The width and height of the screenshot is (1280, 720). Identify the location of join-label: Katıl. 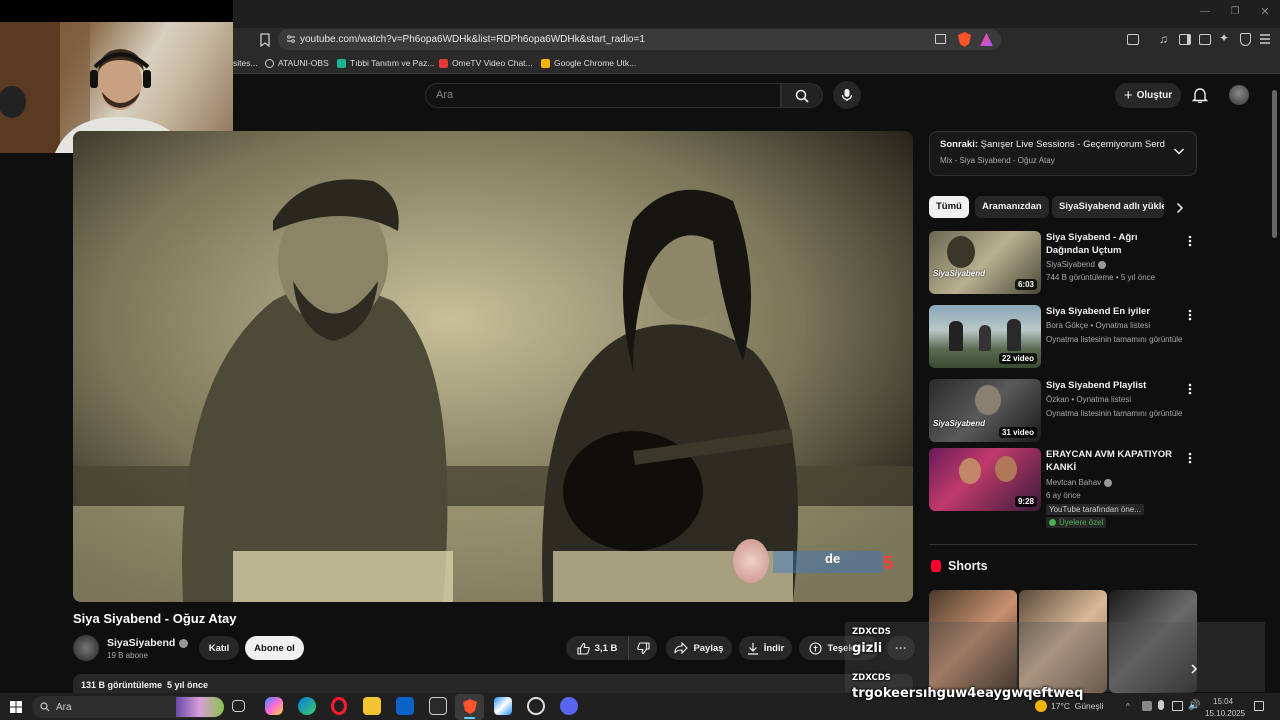
(219, 648).